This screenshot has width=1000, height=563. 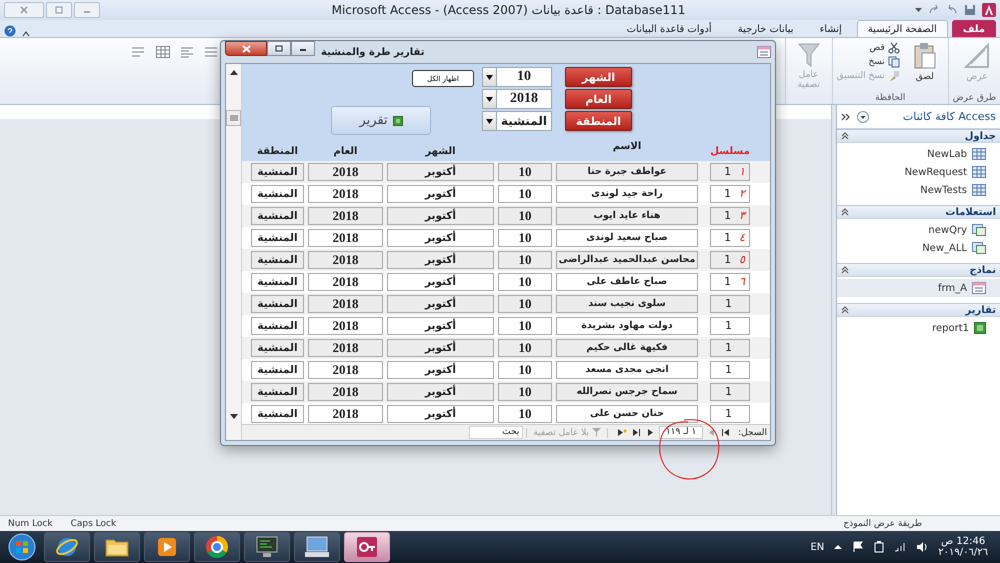 What do you see at coordinates (900, 547) in the screenshot?
I see `signal-icon` at bounding box center [900, 547].